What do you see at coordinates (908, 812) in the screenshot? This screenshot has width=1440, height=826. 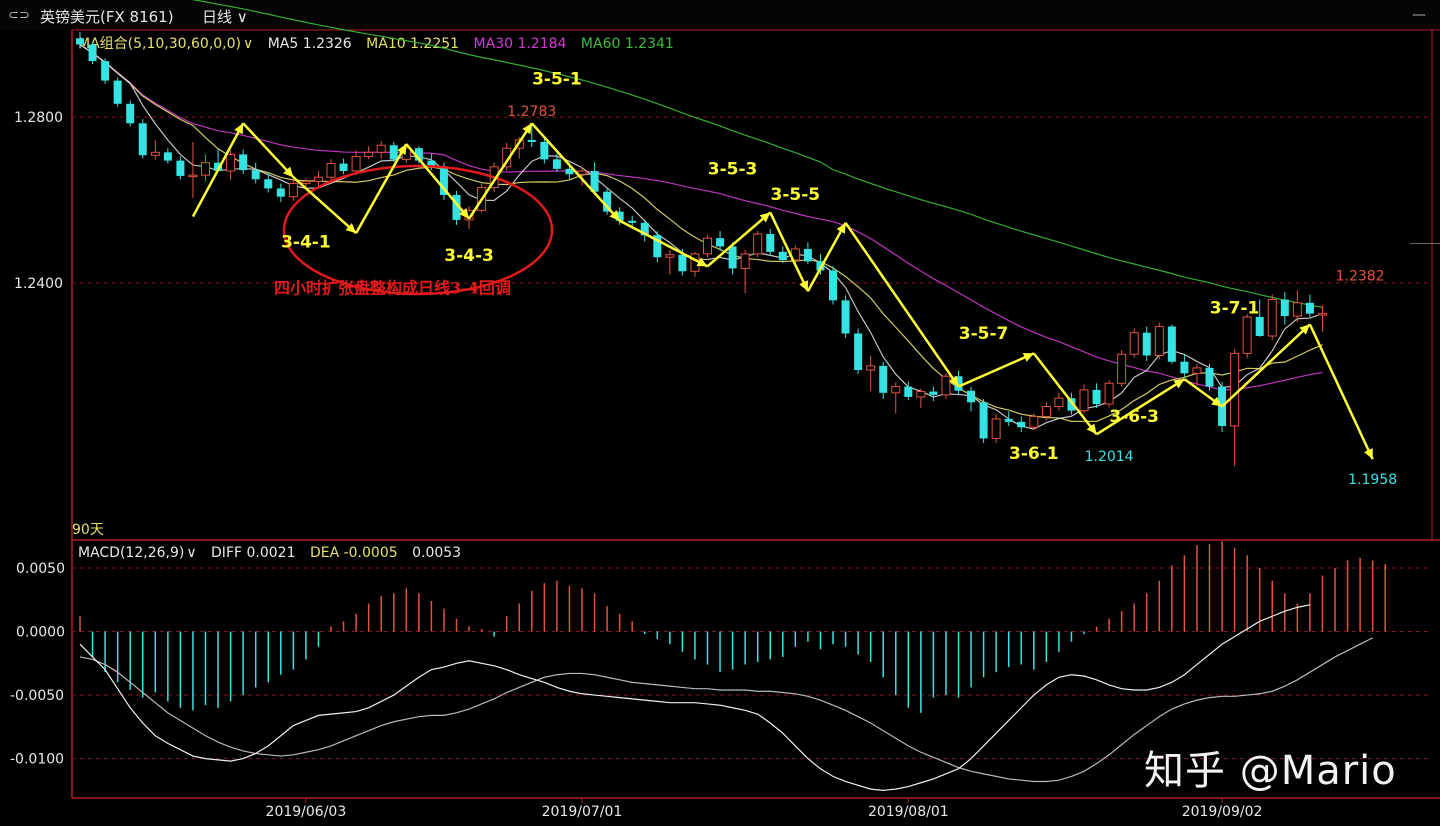 I see `x-tick-label: 2019/08/01` at bounding box center [908, 812].